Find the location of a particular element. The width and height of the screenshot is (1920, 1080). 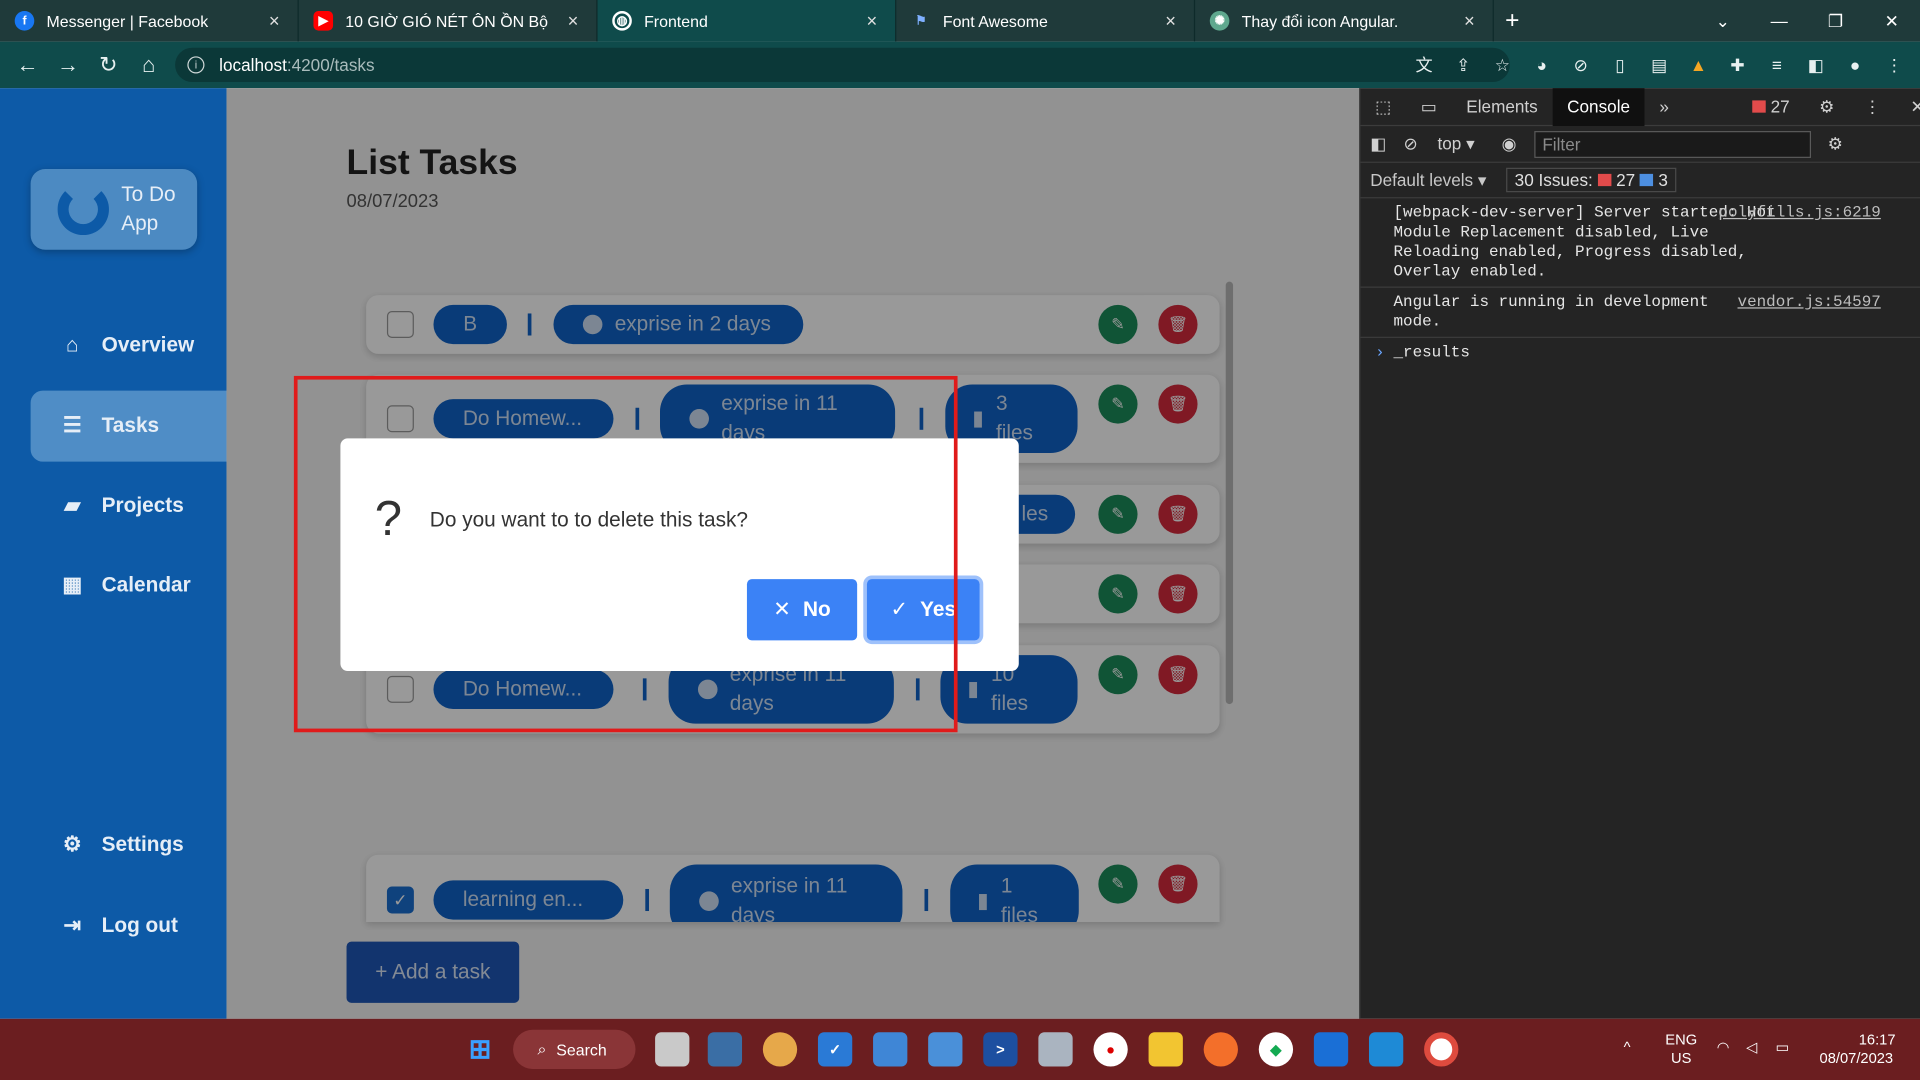

todo-app-icon: ✓ is located at coordinates (835, 1049).